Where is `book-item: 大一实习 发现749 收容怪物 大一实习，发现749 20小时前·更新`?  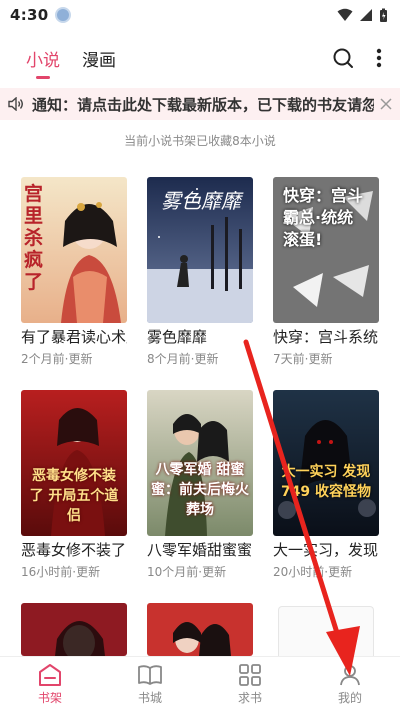 book-item: 大一实习 发现749 收容怪物 大一实习，发现749 20小时前·更新 is located at coordinates (326, 485).